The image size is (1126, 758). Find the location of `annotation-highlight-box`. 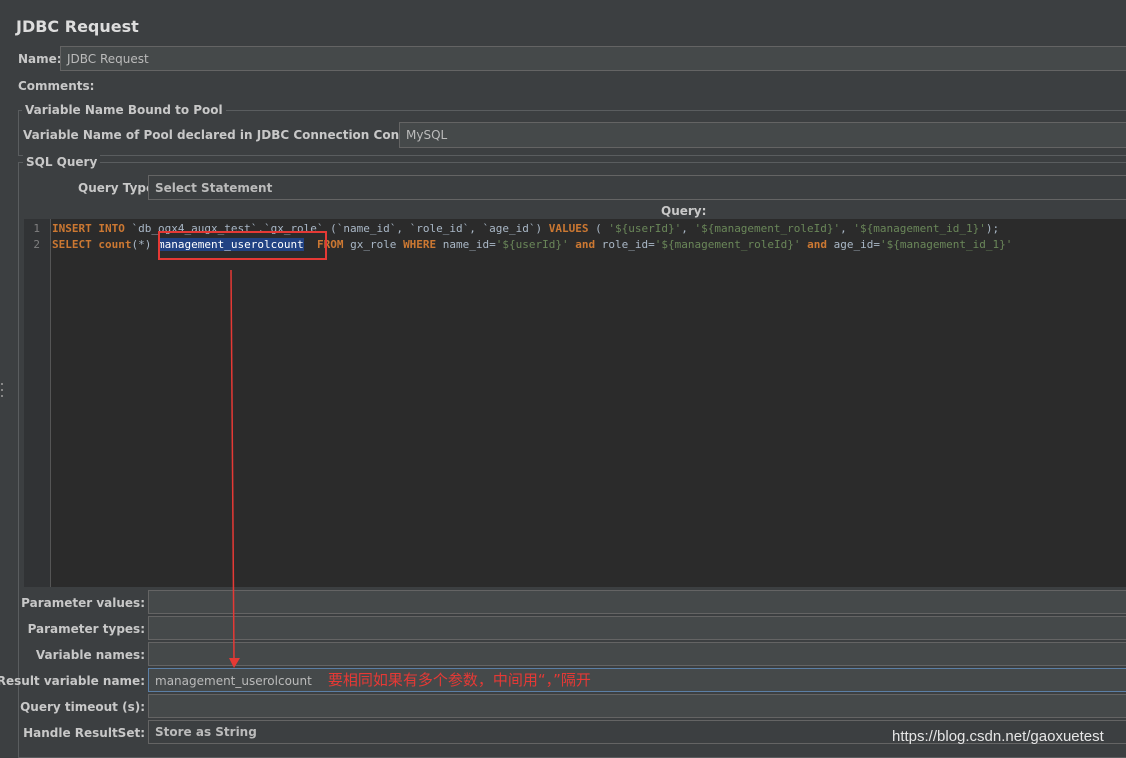

annotation-highlight-box is located at coordinates (242, 245).